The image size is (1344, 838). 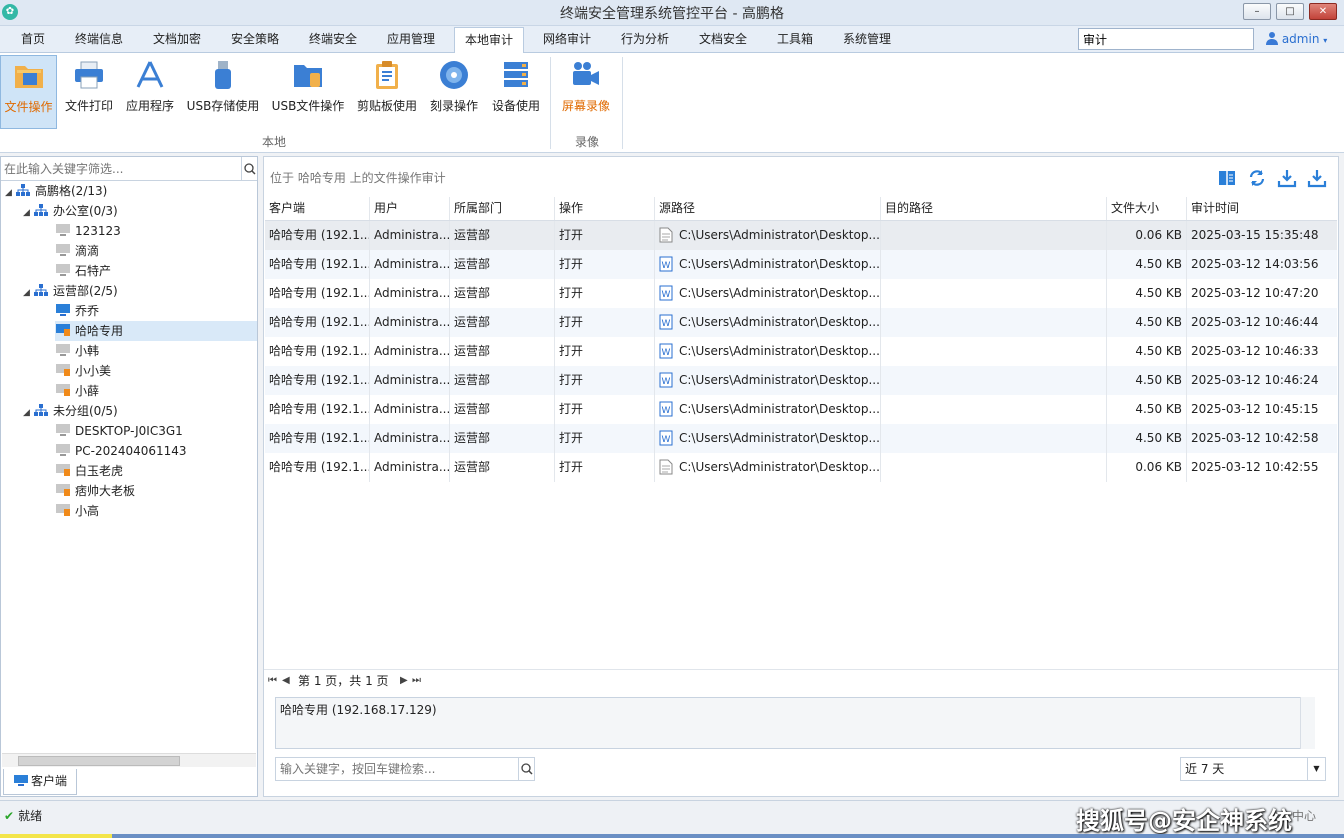 What do you see at coordinates (255, 41) in the screenshot?
I see `tab-security-policy: 安全策略` at bounding box center [255, 41].